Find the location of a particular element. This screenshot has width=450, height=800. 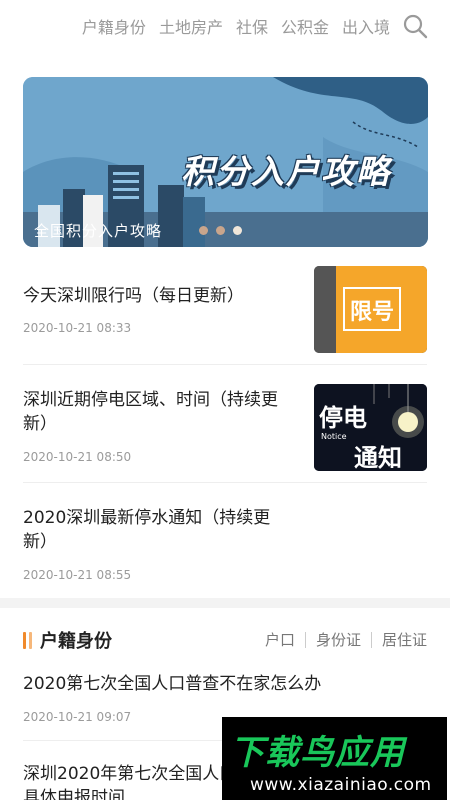

news-title: 深圳近期停电区域、时间（持续更新） is located at coordinates (158, 412).